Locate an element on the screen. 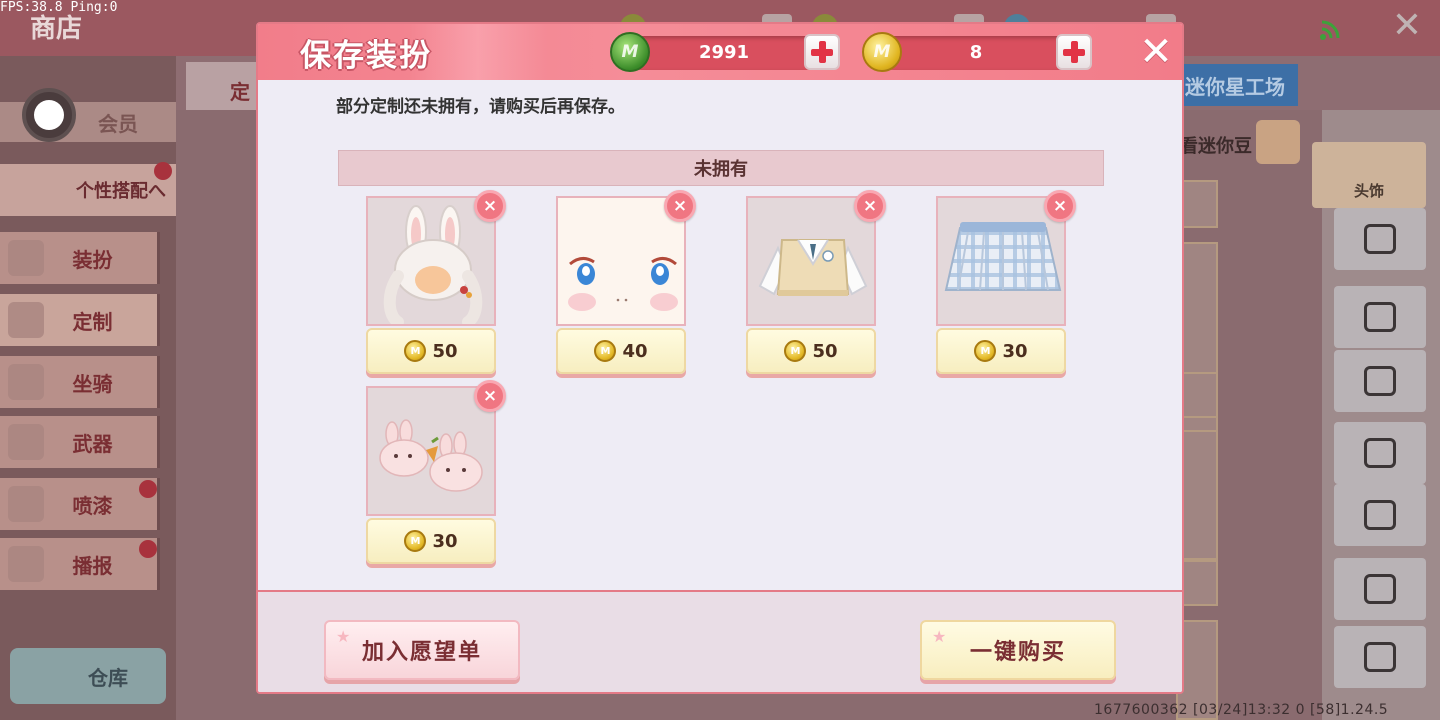 This screenshot has width=1440, height=720. coin-icon-glyph: M is located at coordinates (882, 52).